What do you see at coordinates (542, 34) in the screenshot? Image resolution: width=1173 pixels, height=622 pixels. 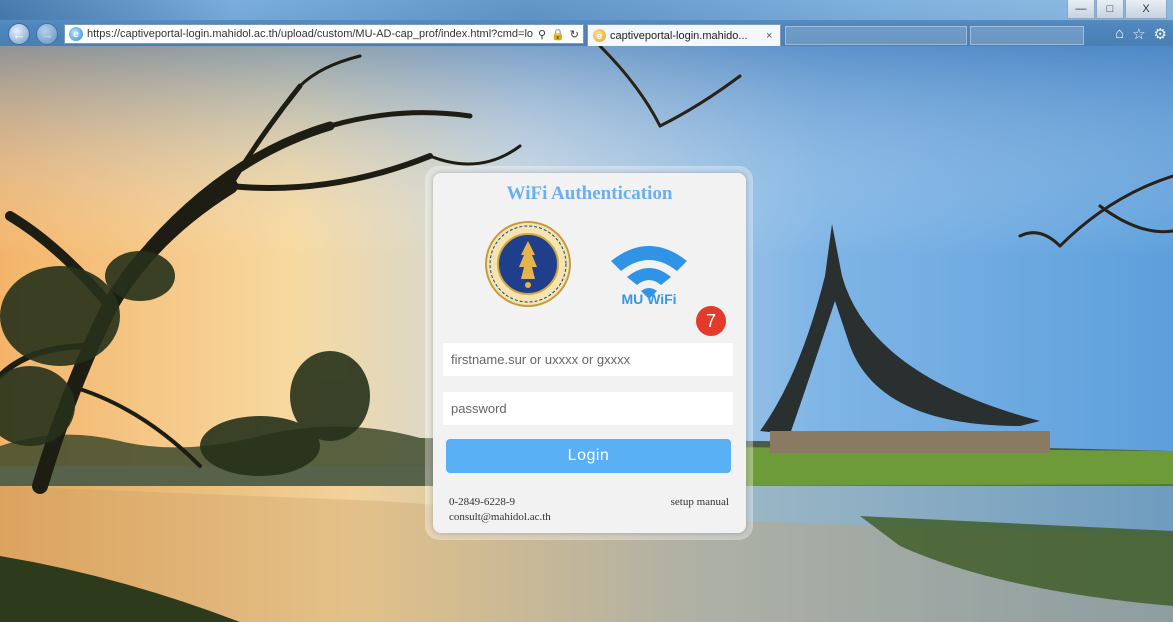 I see `search-icon: ⚲` at bounding box center [542, 34].